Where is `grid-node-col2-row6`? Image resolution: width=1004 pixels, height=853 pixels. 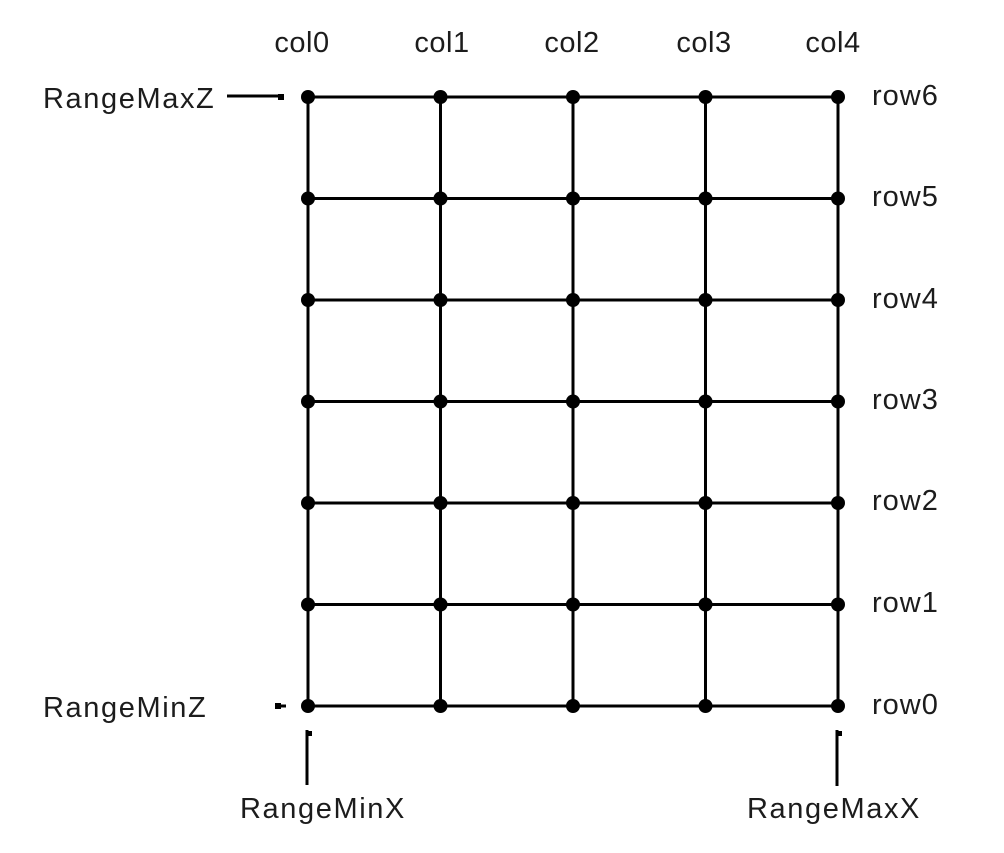 grid-node-col2-row6 is located at coordinates (573, 97).